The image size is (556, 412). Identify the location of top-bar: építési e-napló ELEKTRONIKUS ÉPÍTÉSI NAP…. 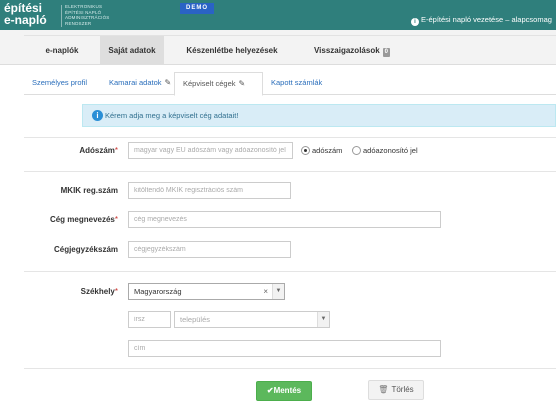
(278, 15).